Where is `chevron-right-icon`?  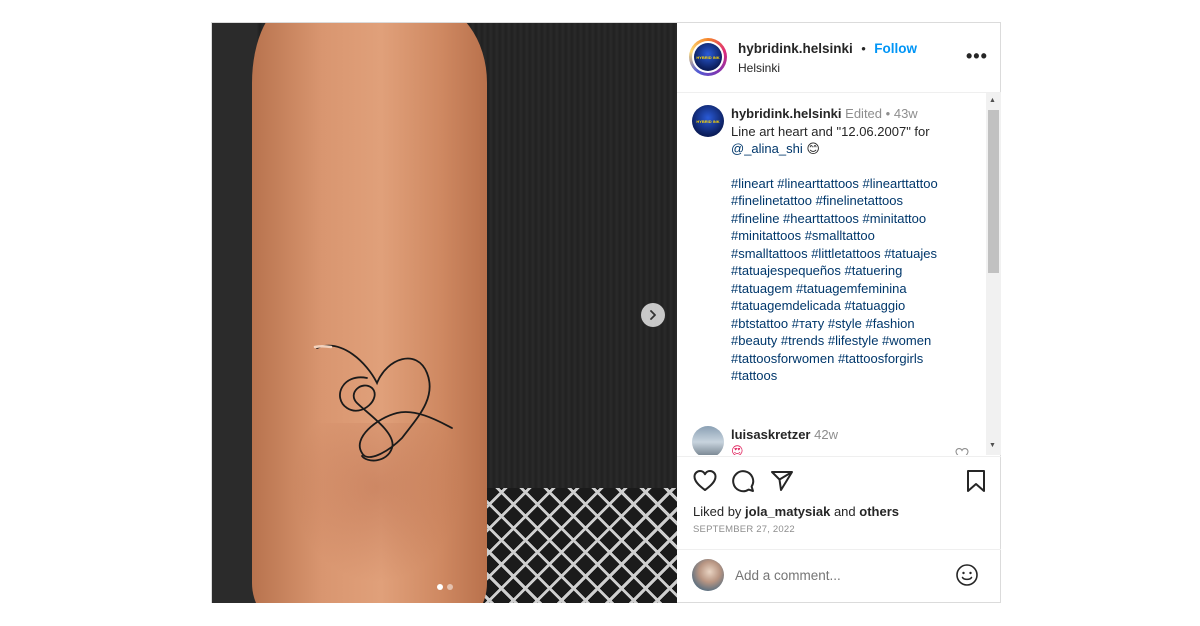
chevron-right-icon is located at coordinates (653, 315).